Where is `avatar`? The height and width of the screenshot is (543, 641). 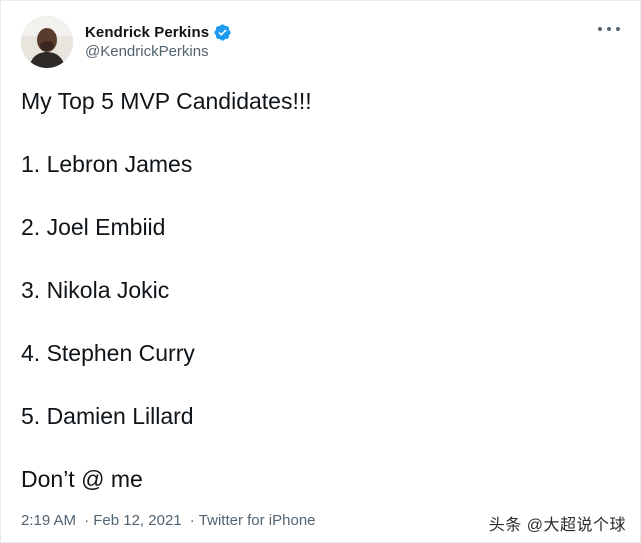
avatar is located at coordinates (47, 42).